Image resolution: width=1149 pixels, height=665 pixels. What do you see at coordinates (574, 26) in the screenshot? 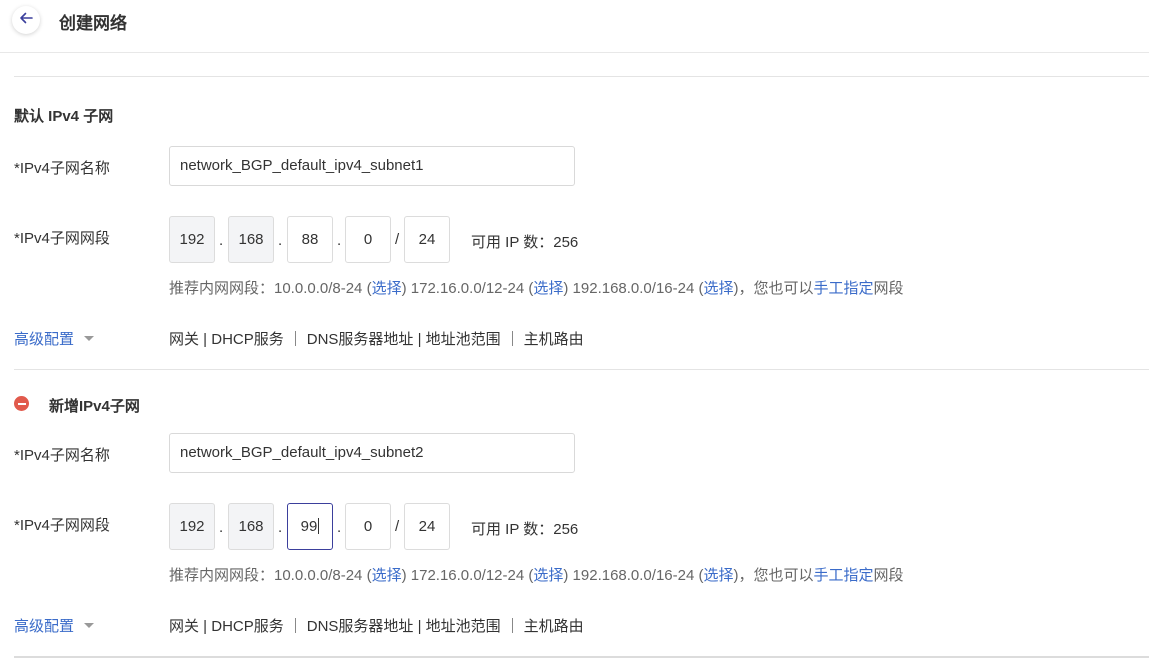
I see `page-header` at bounding box center [574, 26].